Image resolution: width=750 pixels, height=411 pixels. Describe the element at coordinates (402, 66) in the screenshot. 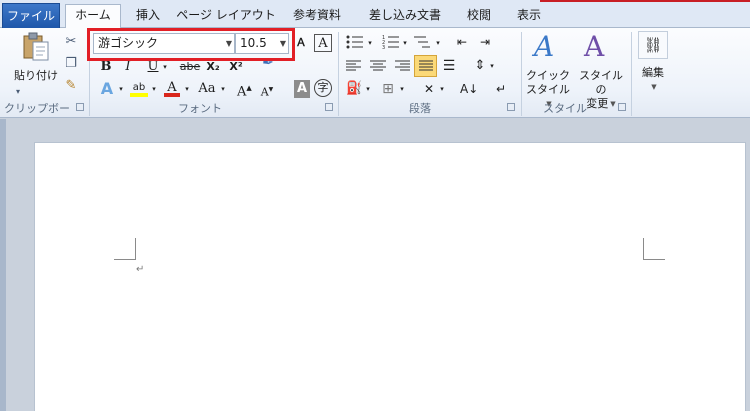

I see `align-right-icon` at that location.